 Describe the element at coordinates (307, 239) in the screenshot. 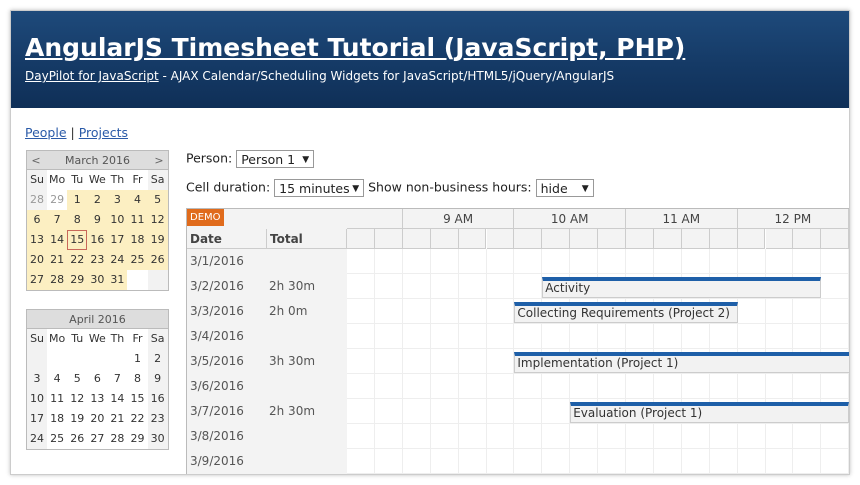

I see `column-header-total: Total` at that location.